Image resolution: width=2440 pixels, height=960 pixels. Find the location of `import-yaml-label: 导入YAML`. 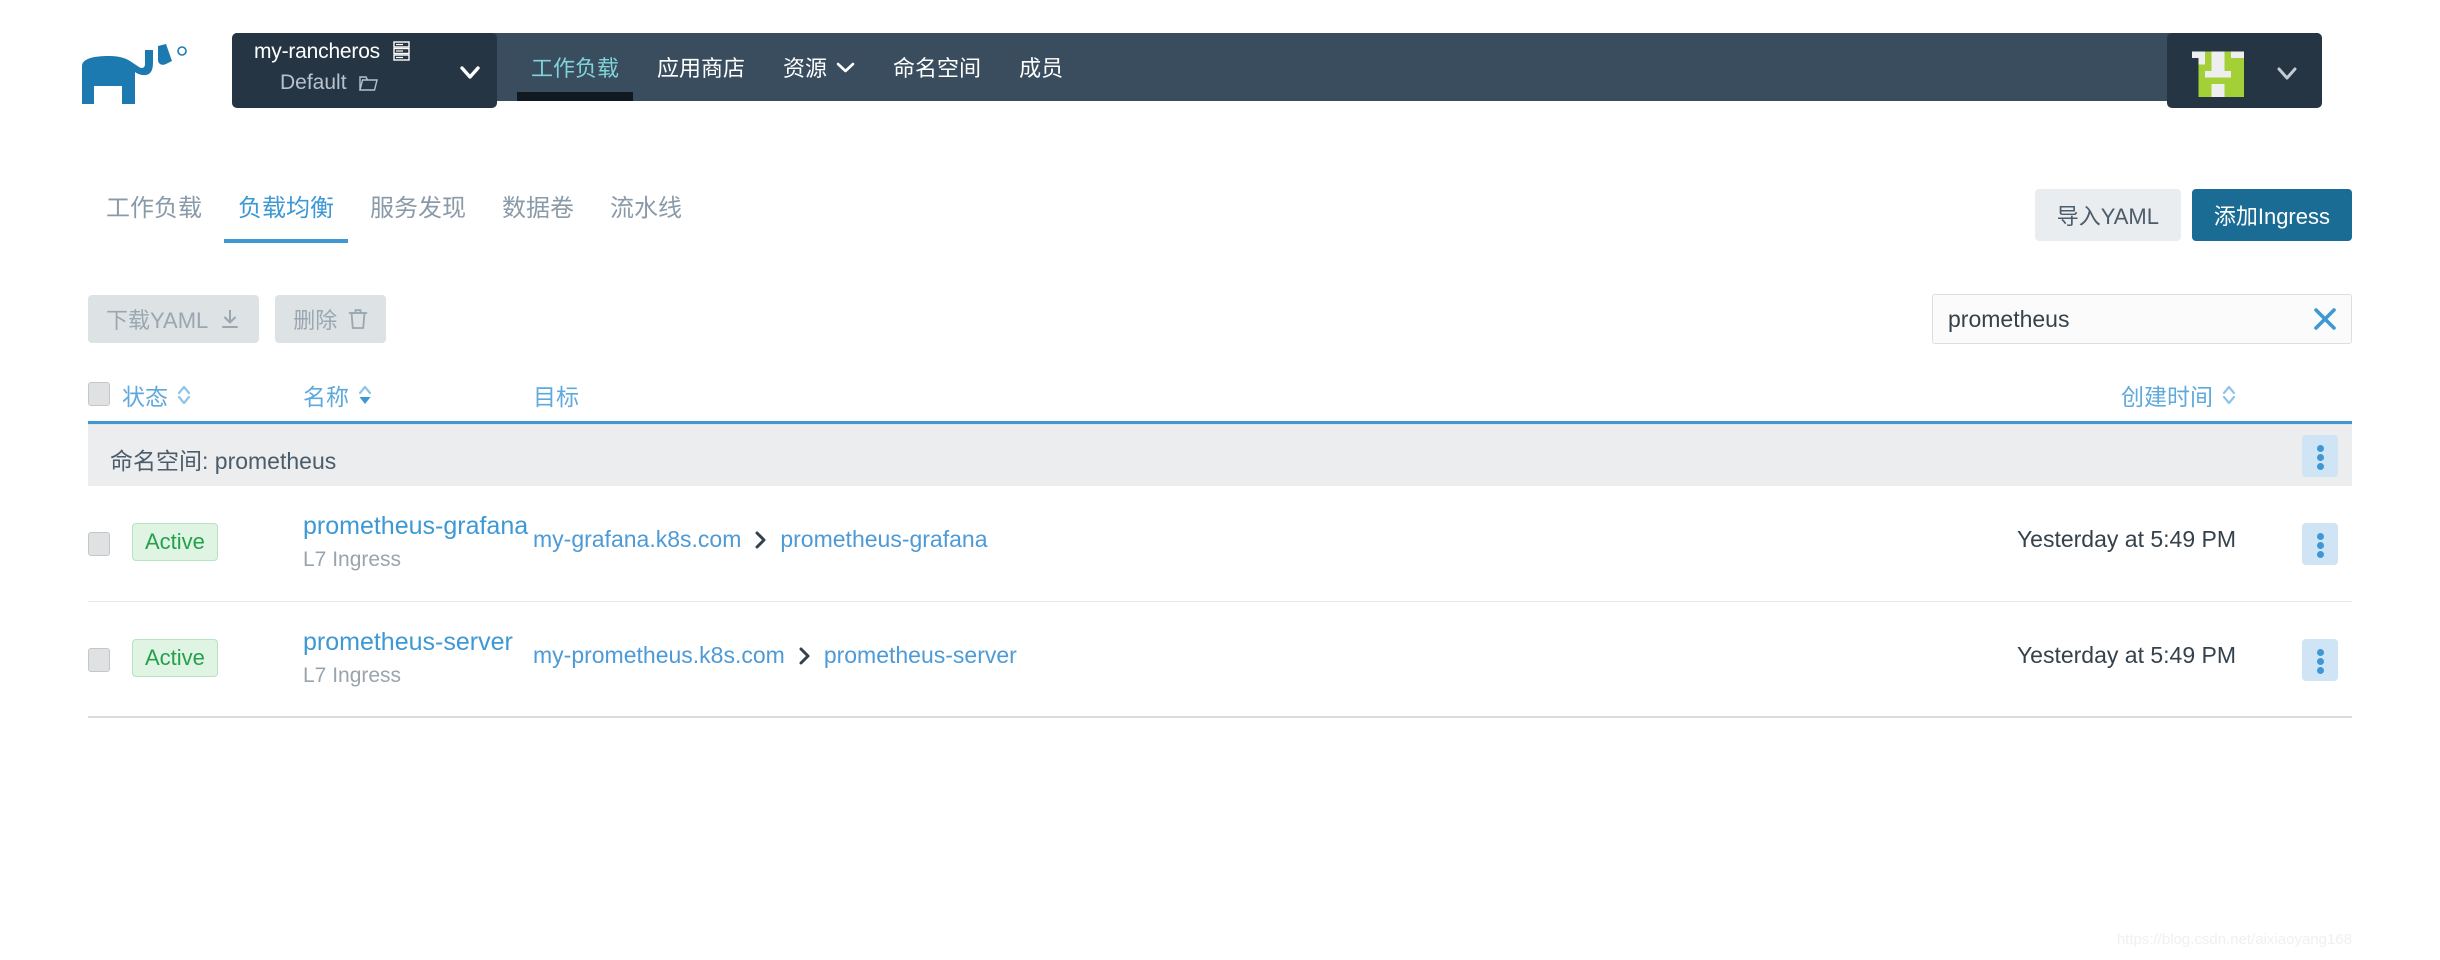

import-yaml-label: 导入YAML is located at coordinates (2107, 216).